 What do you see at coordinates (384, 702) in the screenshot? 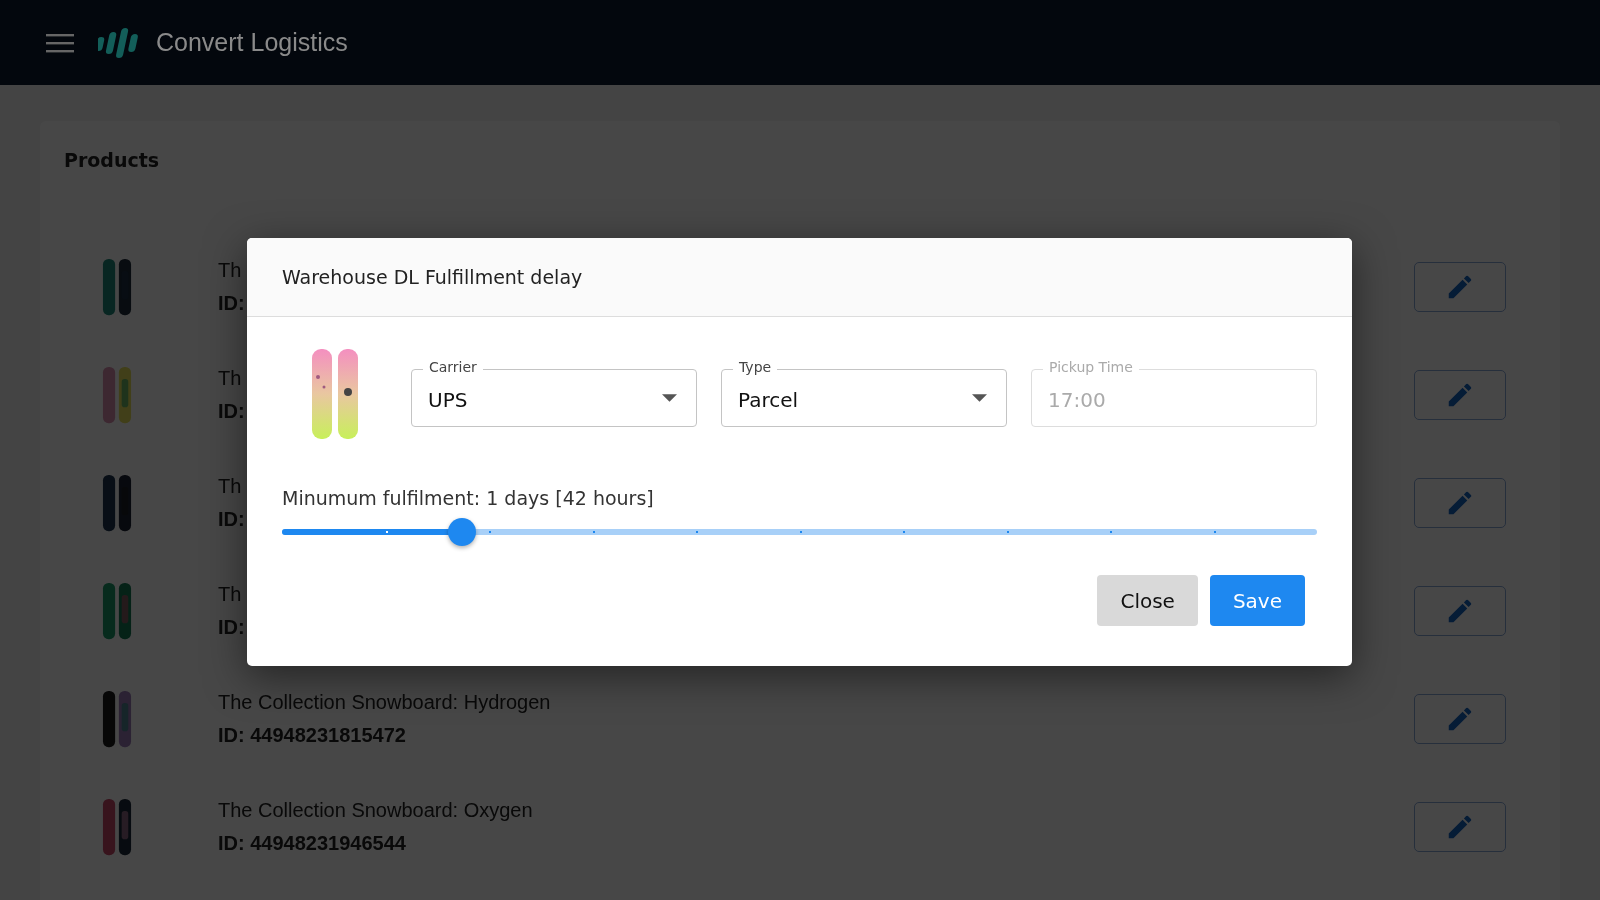
I see `product-name: The Collection Snowboard: Hydrogen` at bounding box center [384, 702].